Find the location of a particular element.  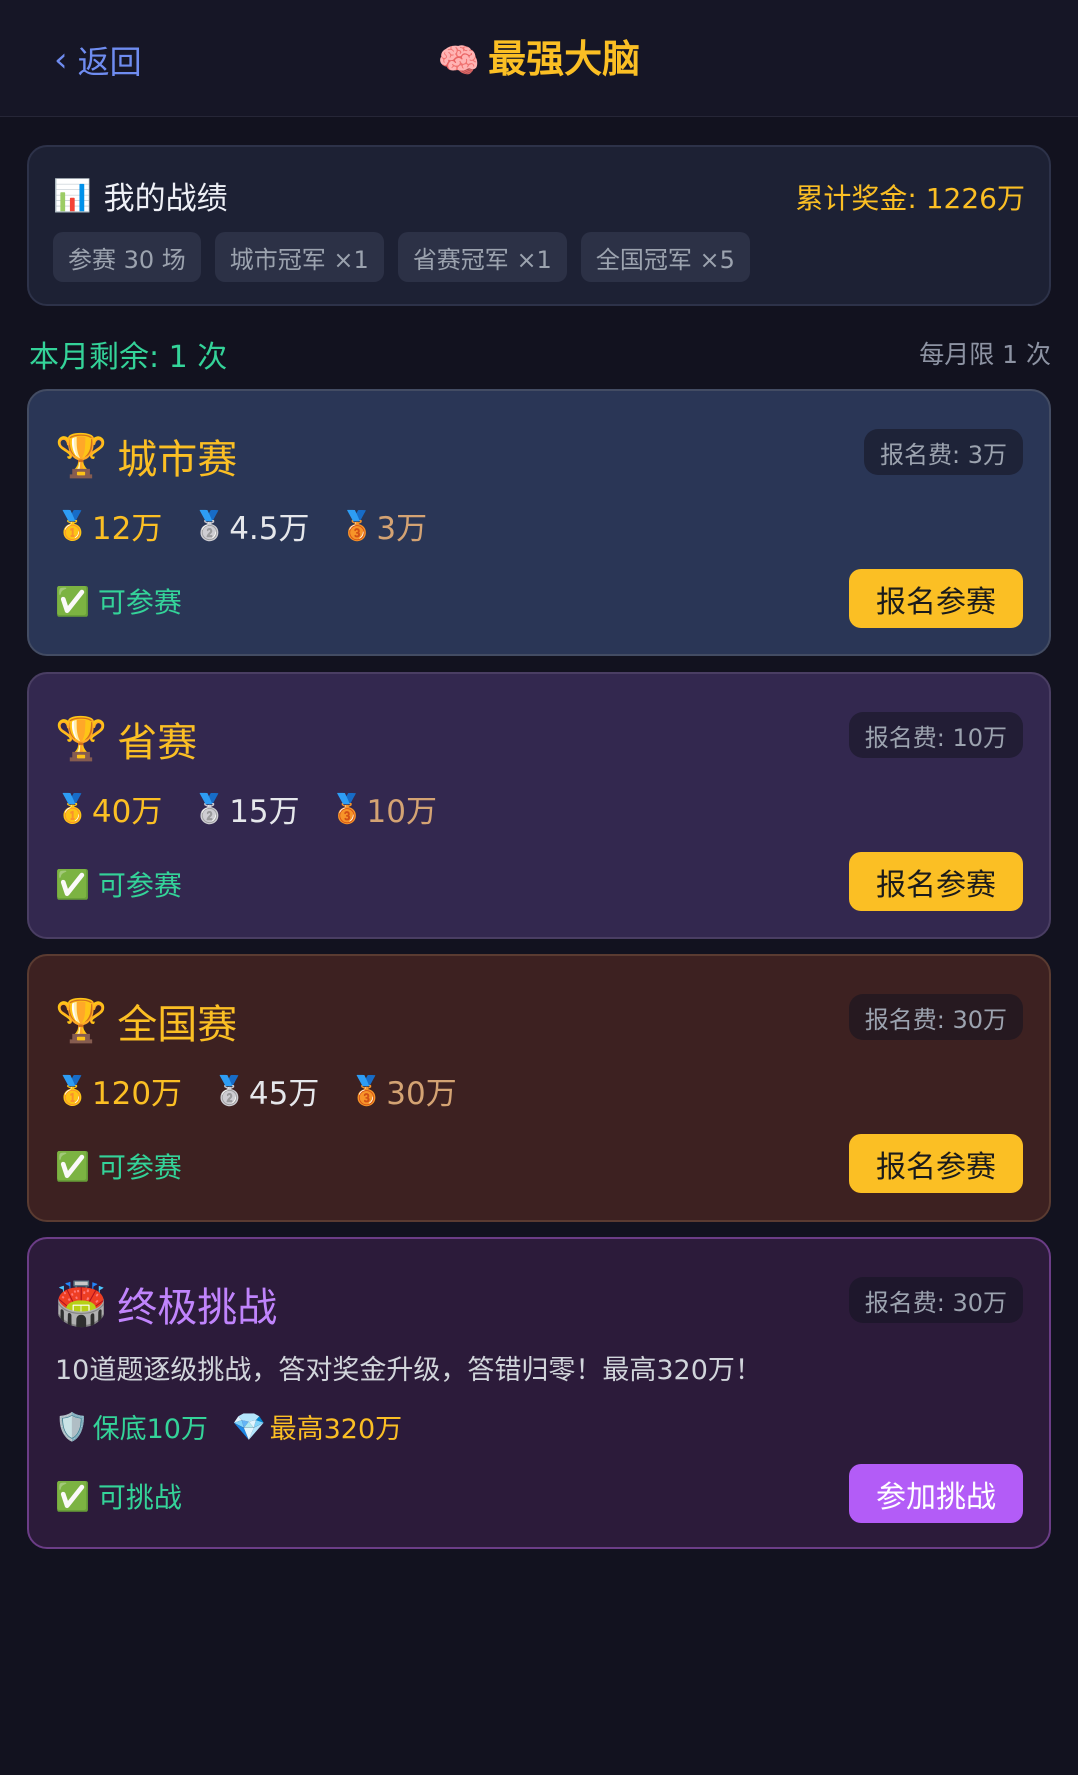

prize-list: 🥇 12万 🥈 4.5万 🥉 3万 is located at coordinates (241, 525).